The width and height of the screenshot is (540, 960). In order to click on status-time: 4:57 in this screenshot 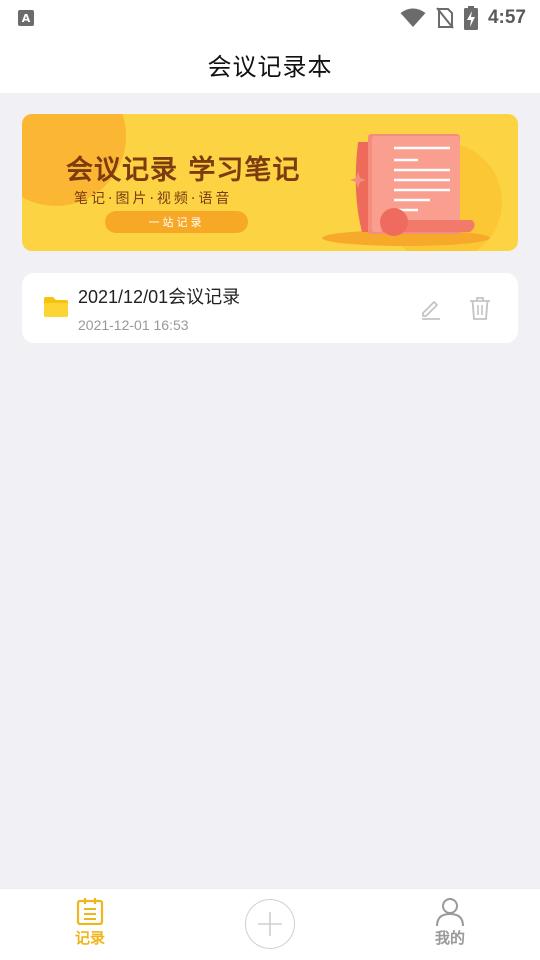, I will do `click(506, 17)`.